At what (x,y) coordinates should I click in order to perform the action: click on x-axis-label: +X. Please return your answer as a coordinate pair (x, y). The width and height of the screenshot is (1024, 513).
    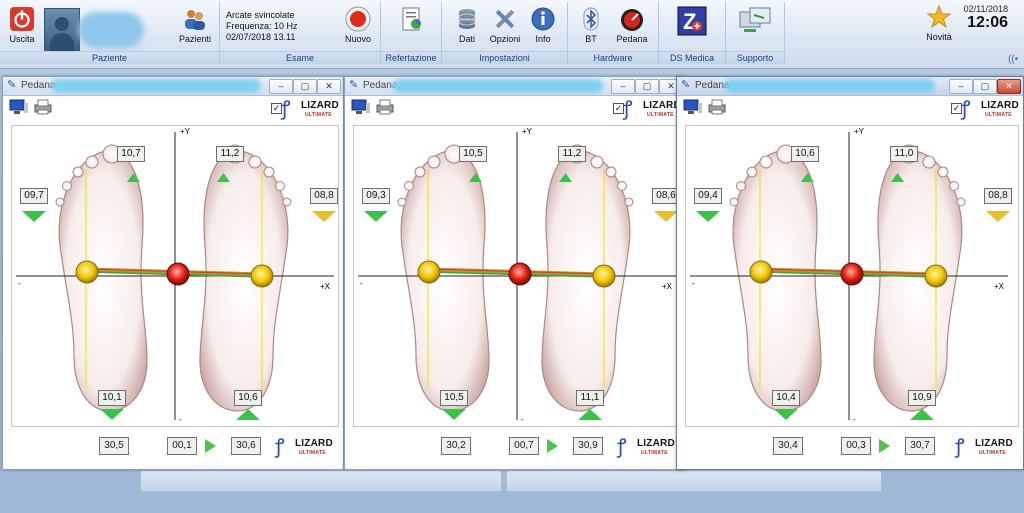
    Looking at the image, I should click on (667, 286).